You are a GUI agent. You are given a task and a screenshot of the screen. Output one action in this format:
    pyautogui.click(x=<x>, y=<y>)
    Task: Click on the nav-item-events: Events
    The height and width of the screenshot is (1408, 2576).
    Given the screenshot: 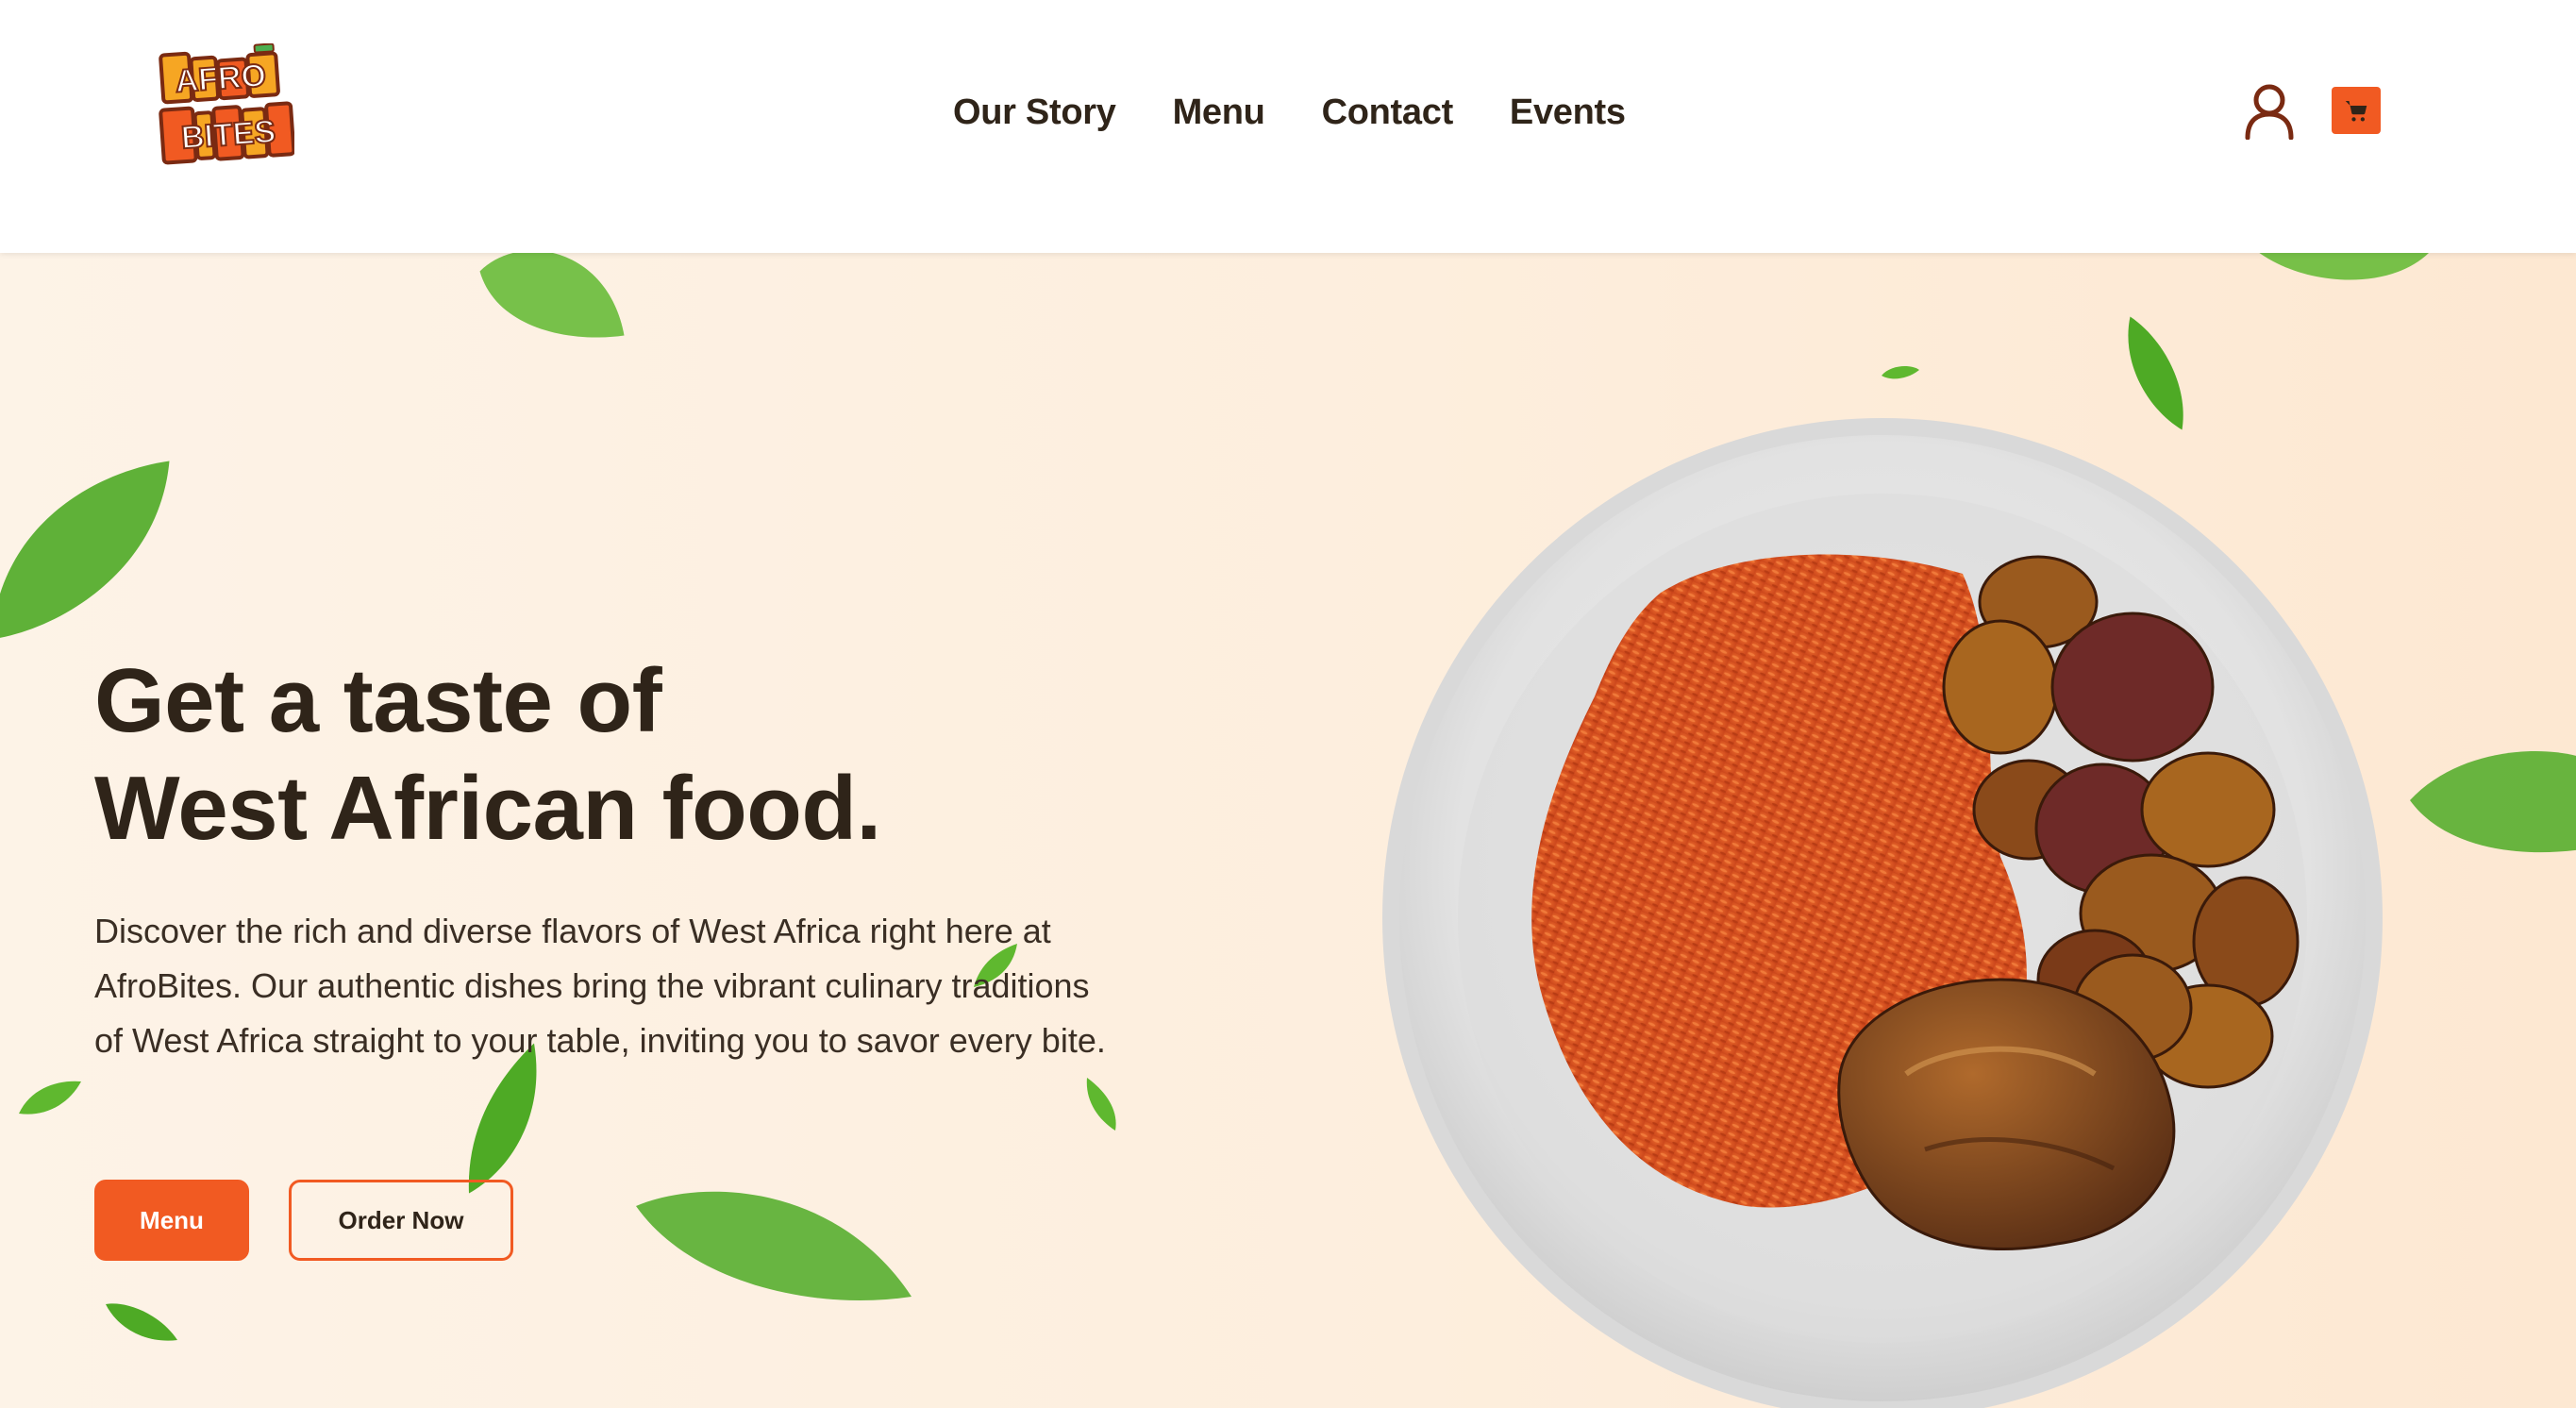 What is the action you would take?
    pyautogui.click(x=1568, y=112)
    